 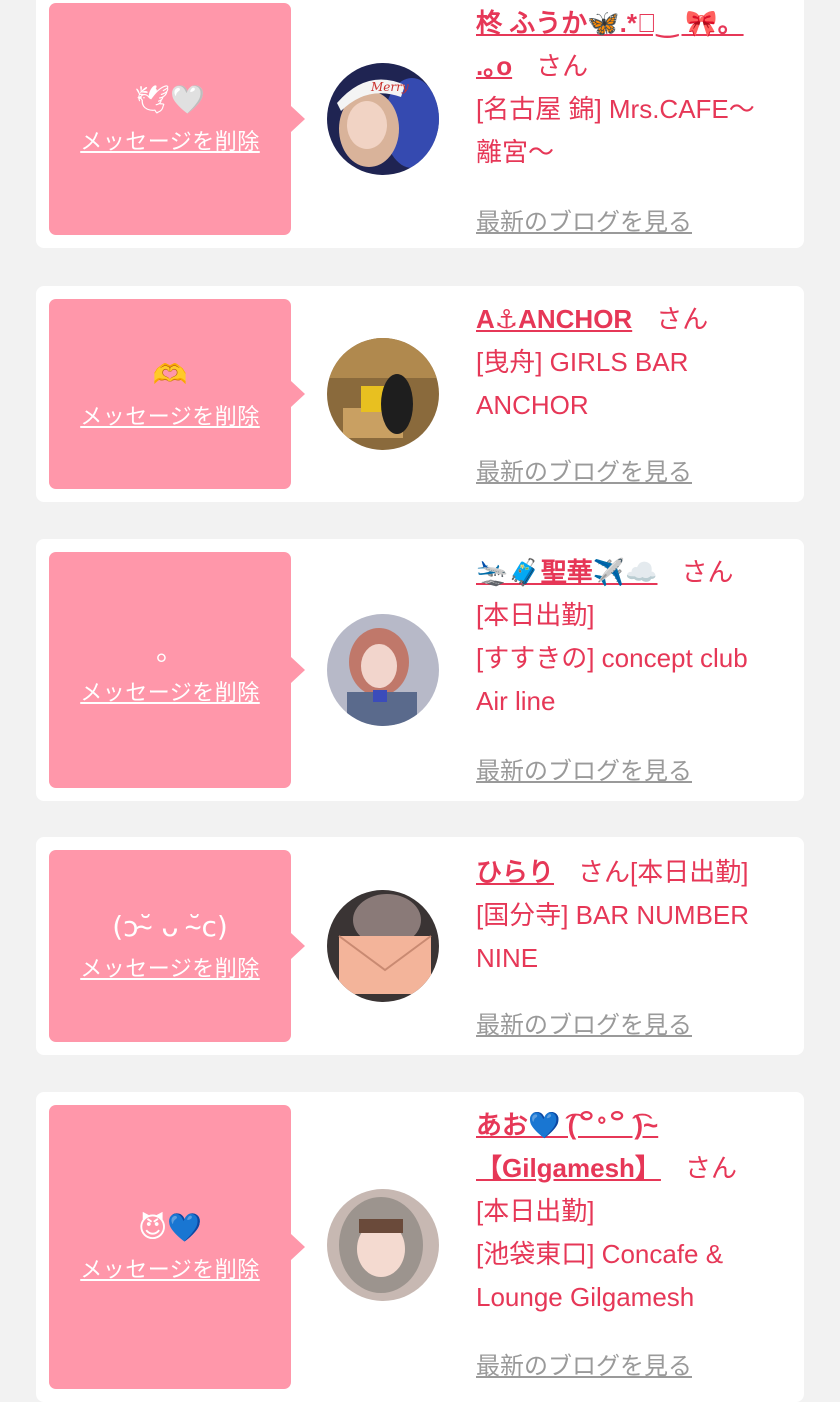 What do you see at coordinates (532, 405) in the screenshot?
I see `shop-info: ANCHOR` at bounding box center [532, 405].